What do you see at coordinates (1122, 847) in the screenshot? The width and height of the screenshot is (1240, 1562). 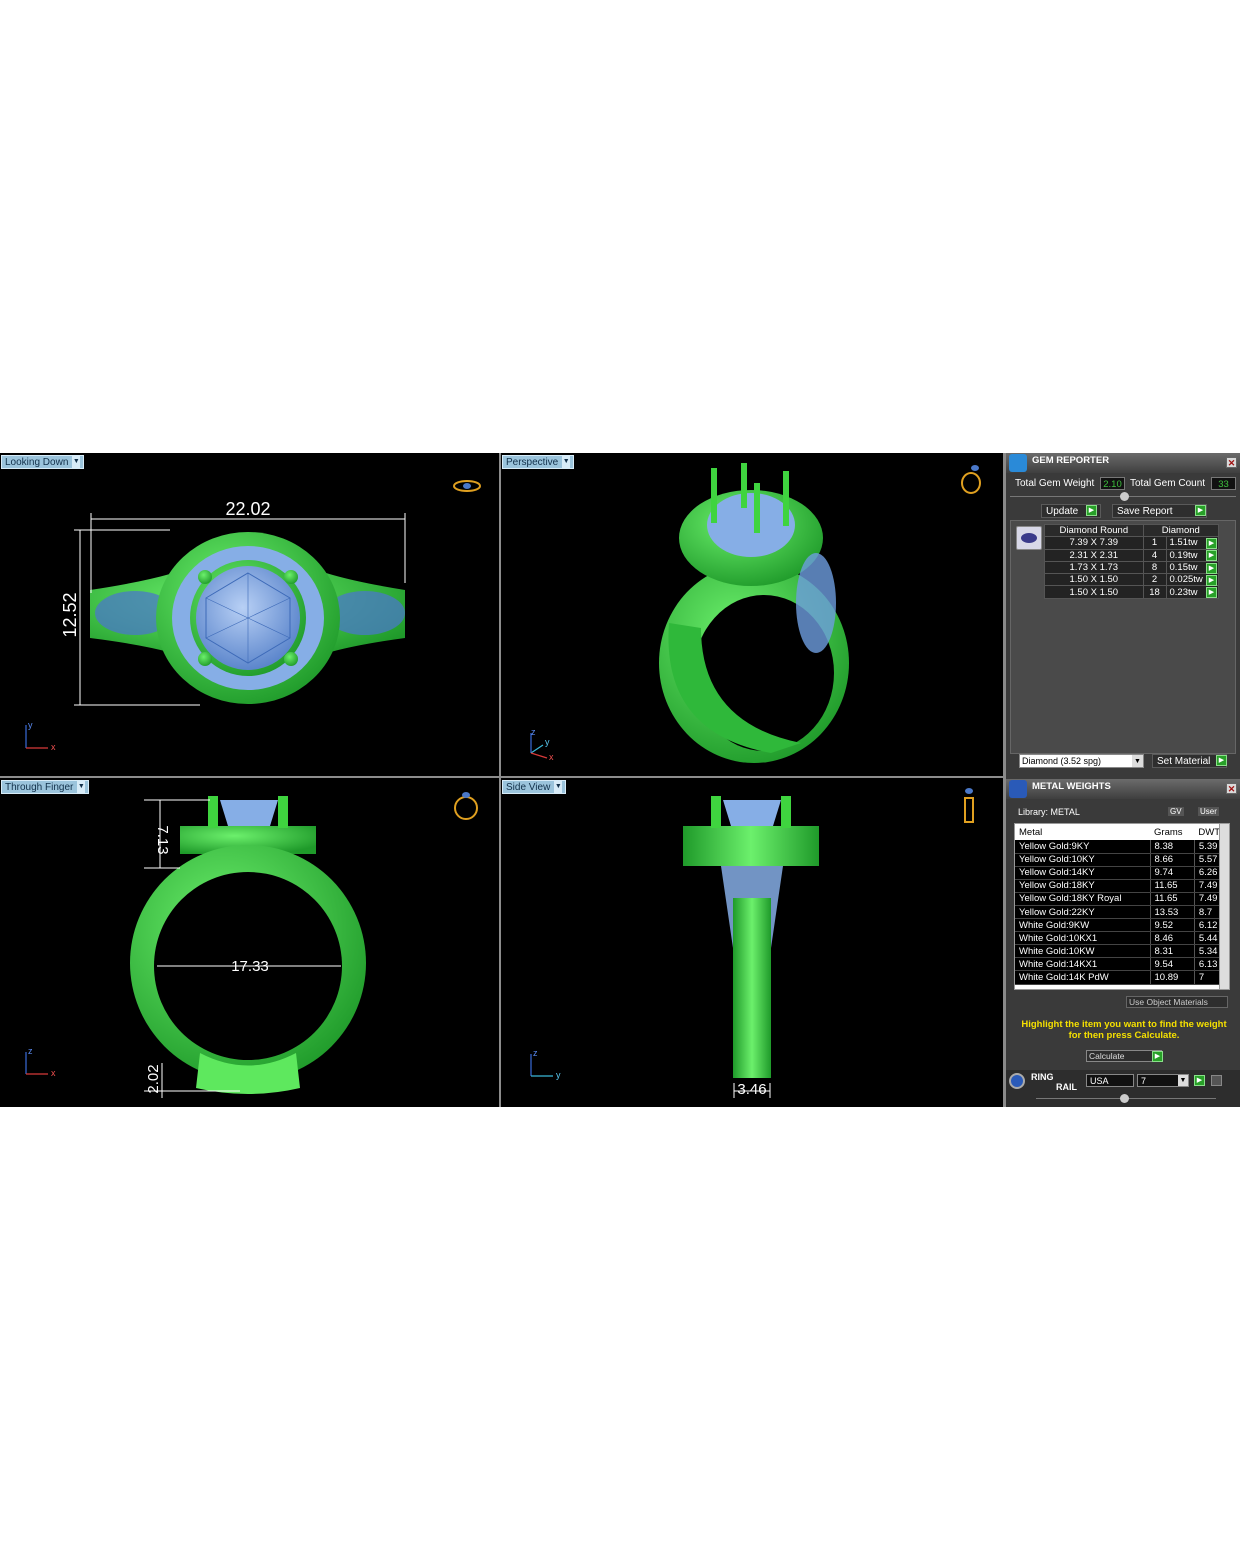 I see `metal-row: Yellow Gold:9KY 8.38 5.39` at bounding box center [1122, 847].